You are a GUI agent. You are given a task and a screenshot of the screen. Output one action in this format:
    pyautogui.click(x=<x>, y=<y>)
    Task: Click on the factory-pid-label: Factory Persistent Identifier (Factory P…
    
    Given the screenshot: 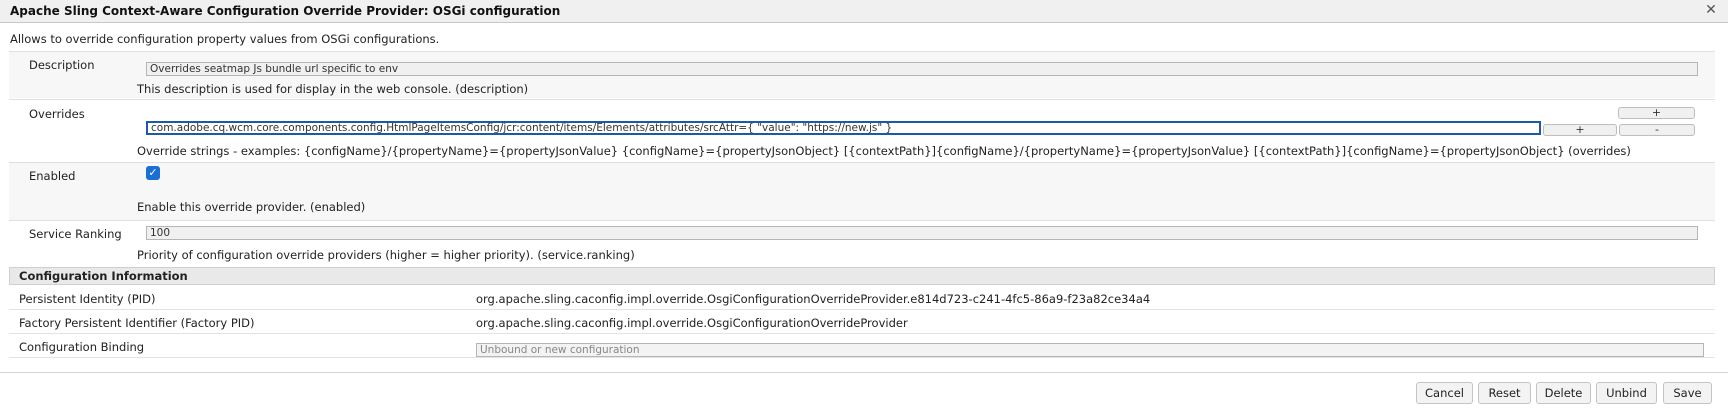 What is the action you would take?
    pyautogui.click(x=137, y=323)
    